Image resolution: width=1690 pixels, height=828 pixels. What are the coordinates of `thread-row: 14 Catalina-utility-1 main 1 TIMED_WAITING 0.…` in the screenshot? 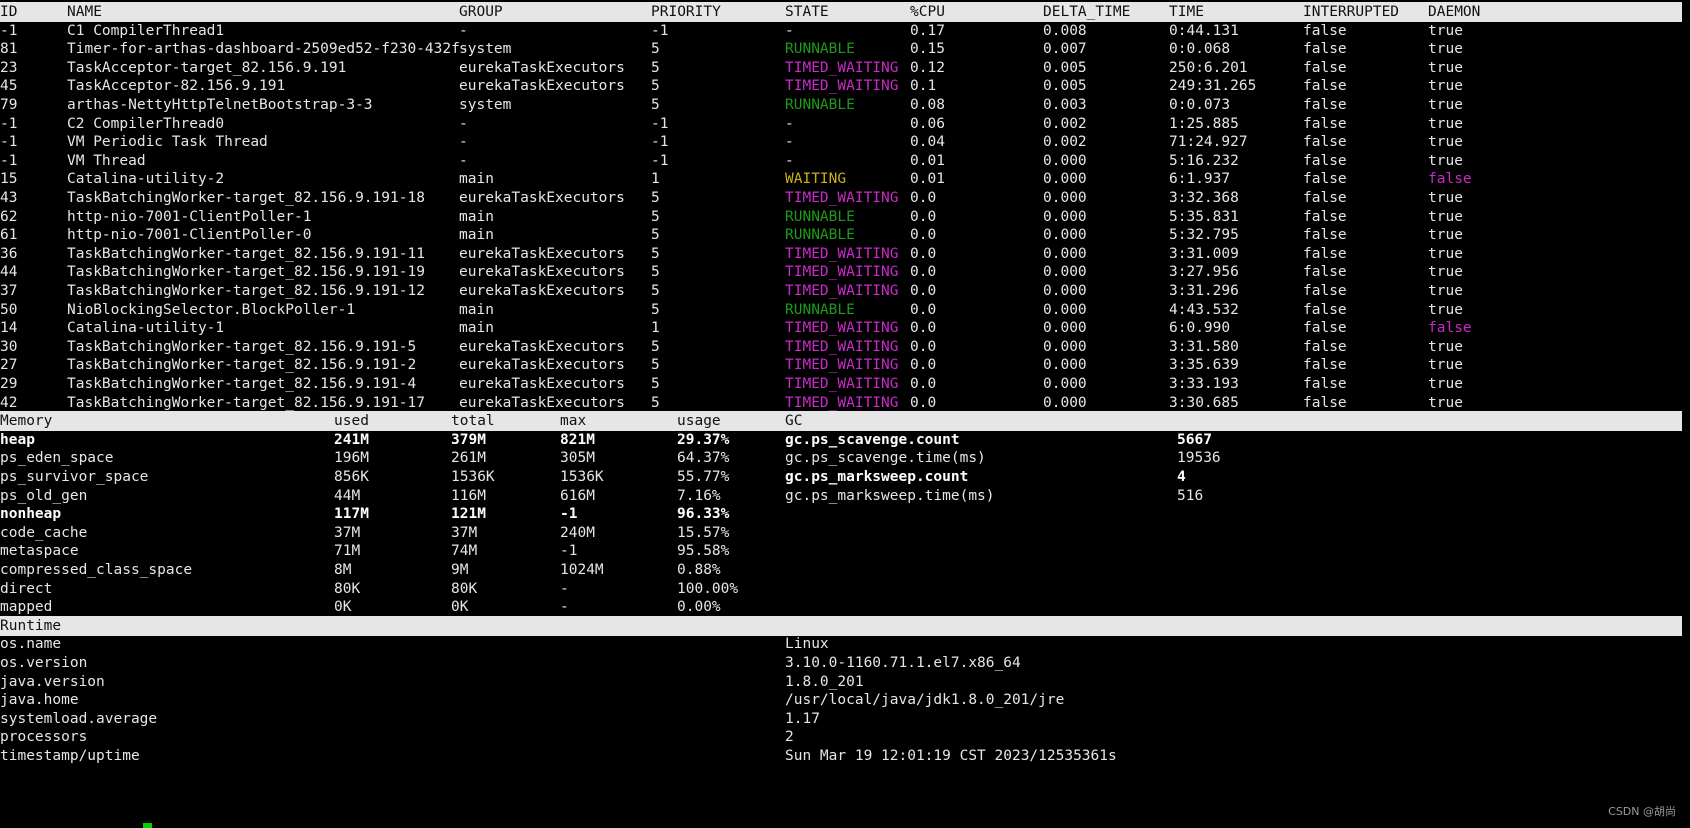 It's located at (845, 328).